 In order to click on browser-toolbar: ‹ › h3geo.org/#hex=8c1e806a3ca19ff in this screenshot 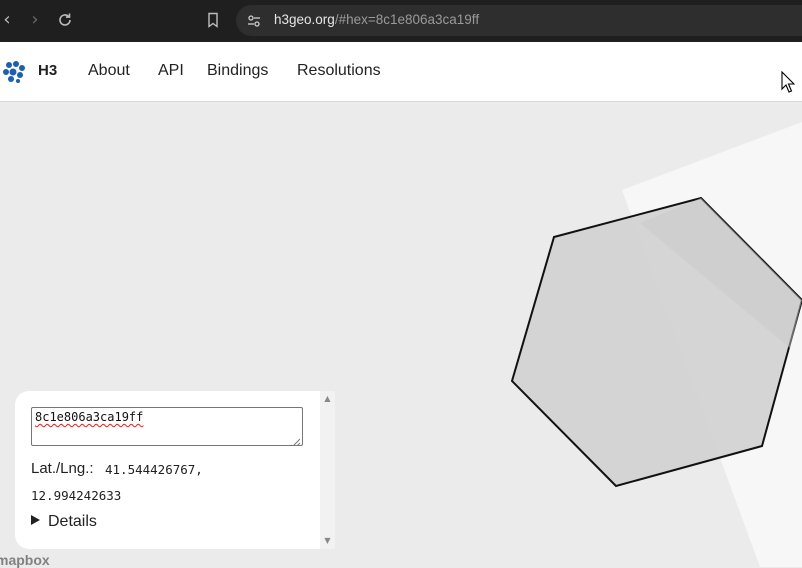, I will do `click(401, 21)`.